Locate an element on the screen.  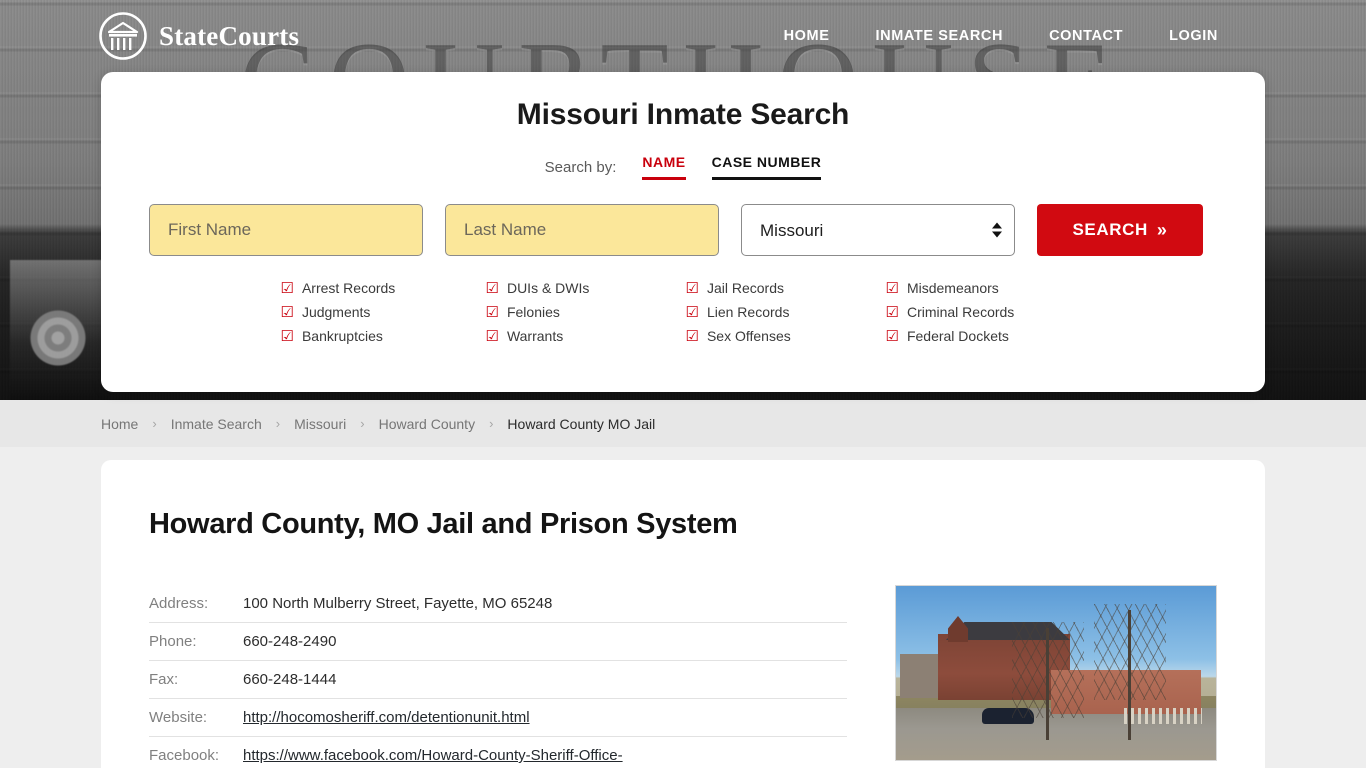
record-type-item: ☑ Judgments is located at coordinates (383, 312).